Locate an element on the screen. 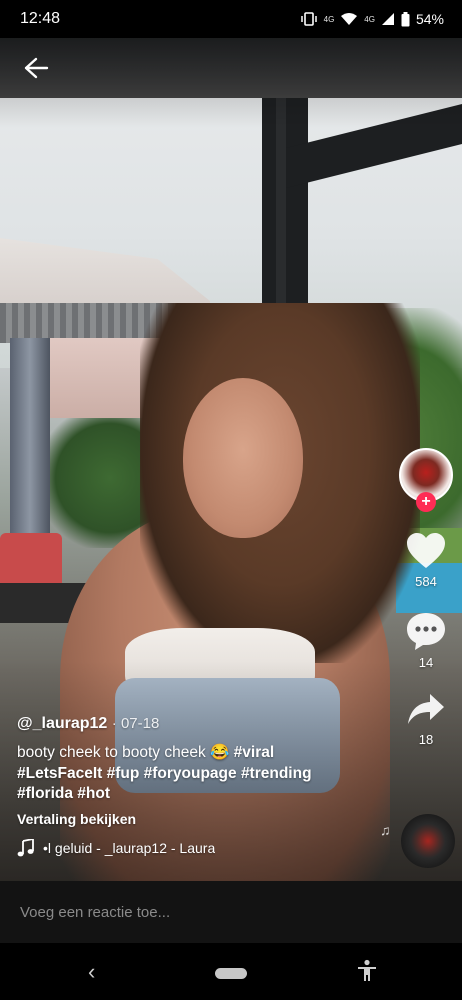  battery-percent: 54% is located at coordinates (429, 19).